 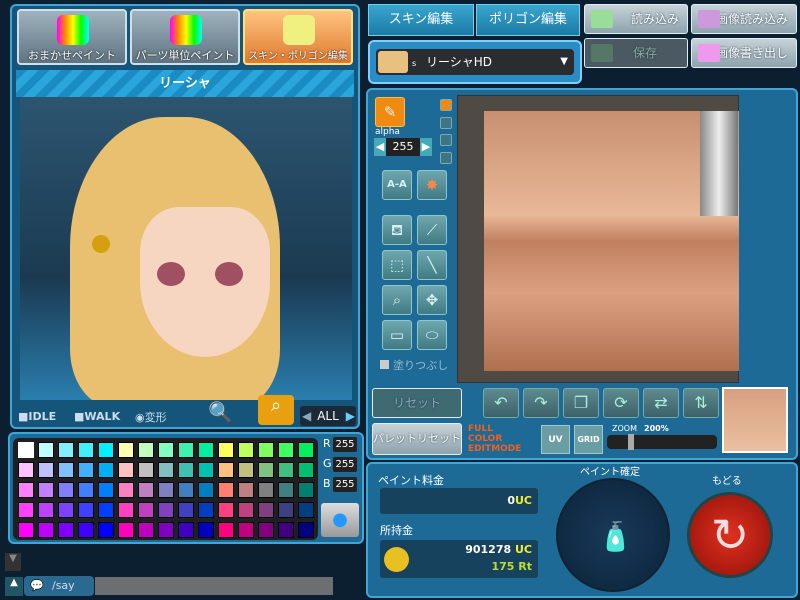 What do you see at coordinates (403, 147) in the screenshot?
I see `alpha-stepper: ◀ 255 ▶` at bounding box center [403, 147].